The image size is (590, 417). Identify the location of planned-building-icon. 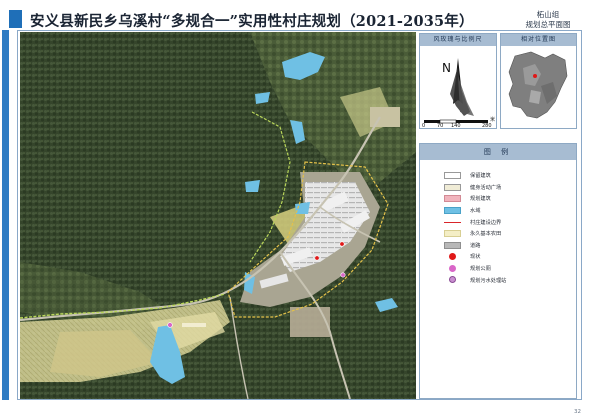
(452, 199).